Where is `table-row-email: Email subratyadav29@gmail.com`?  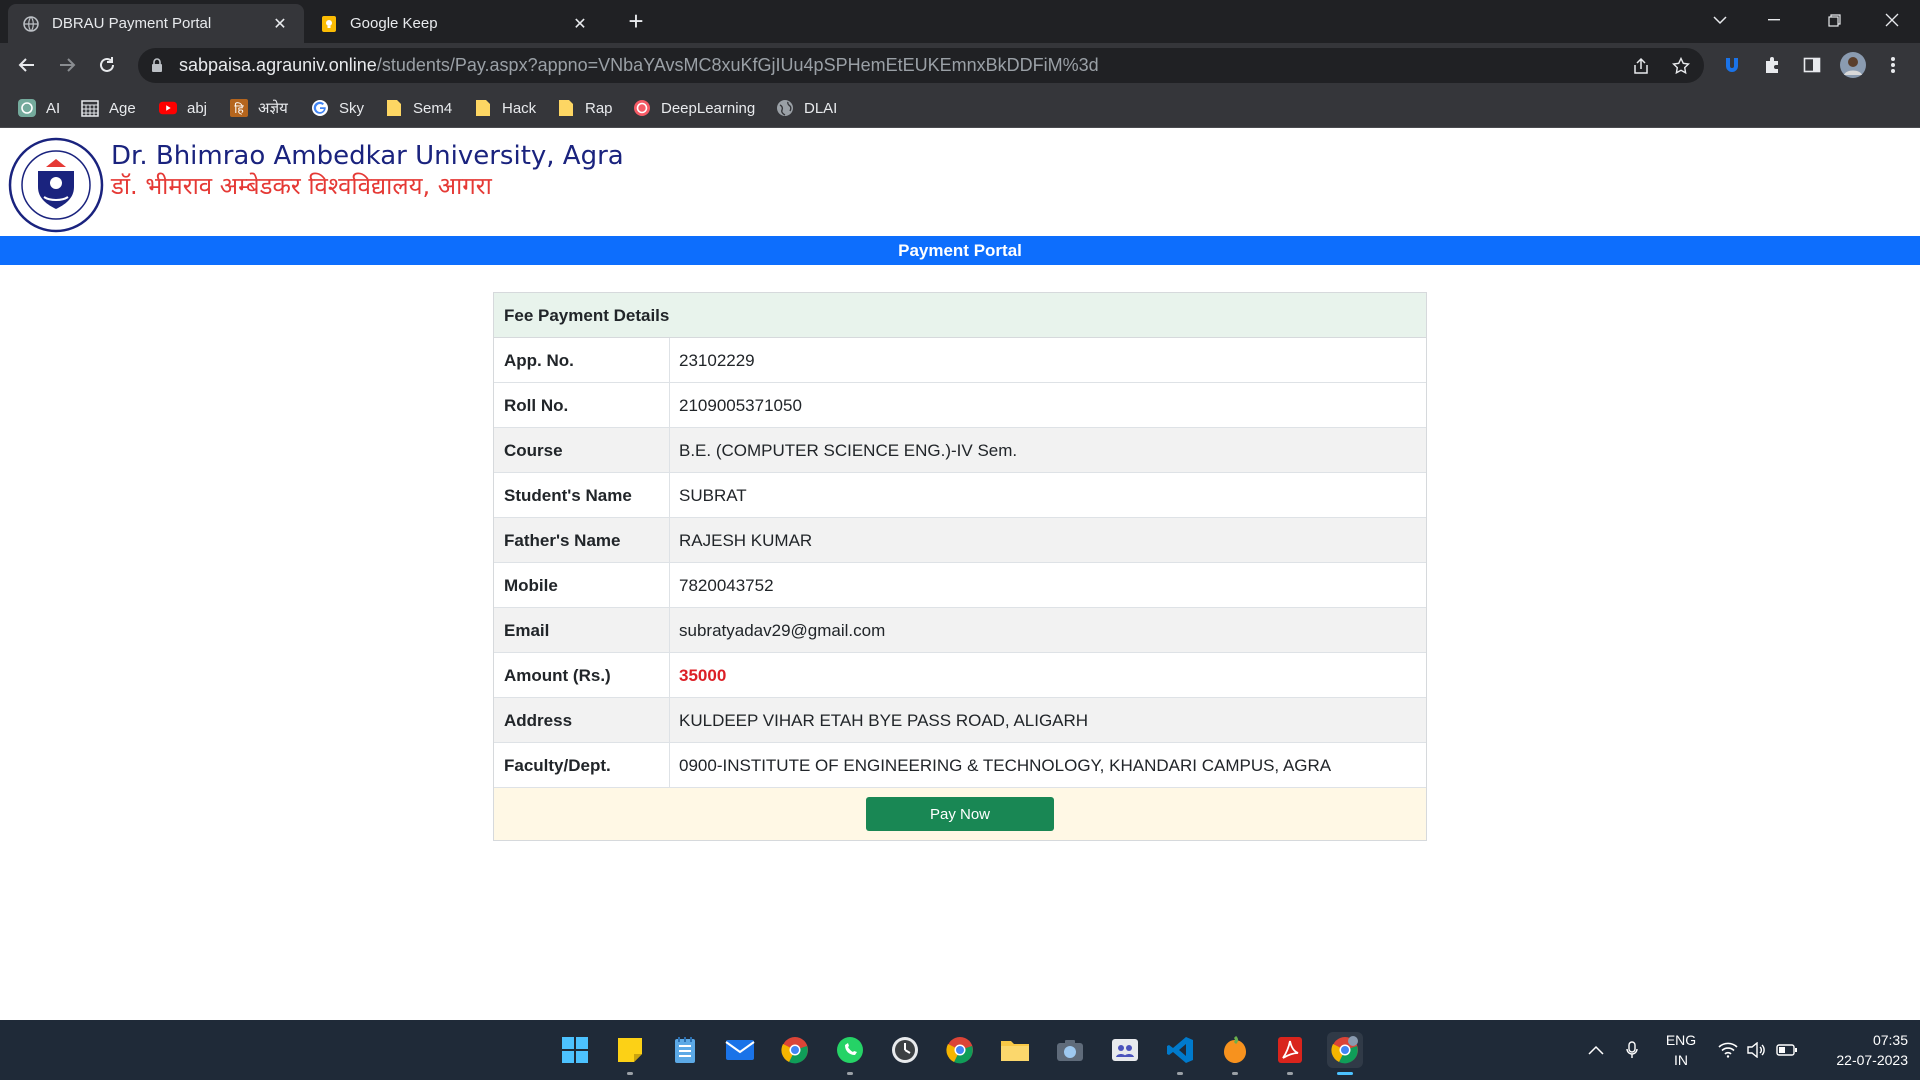 table-row-email: Email subratyadav29@gmail.com is located at coordinates (960, 630).